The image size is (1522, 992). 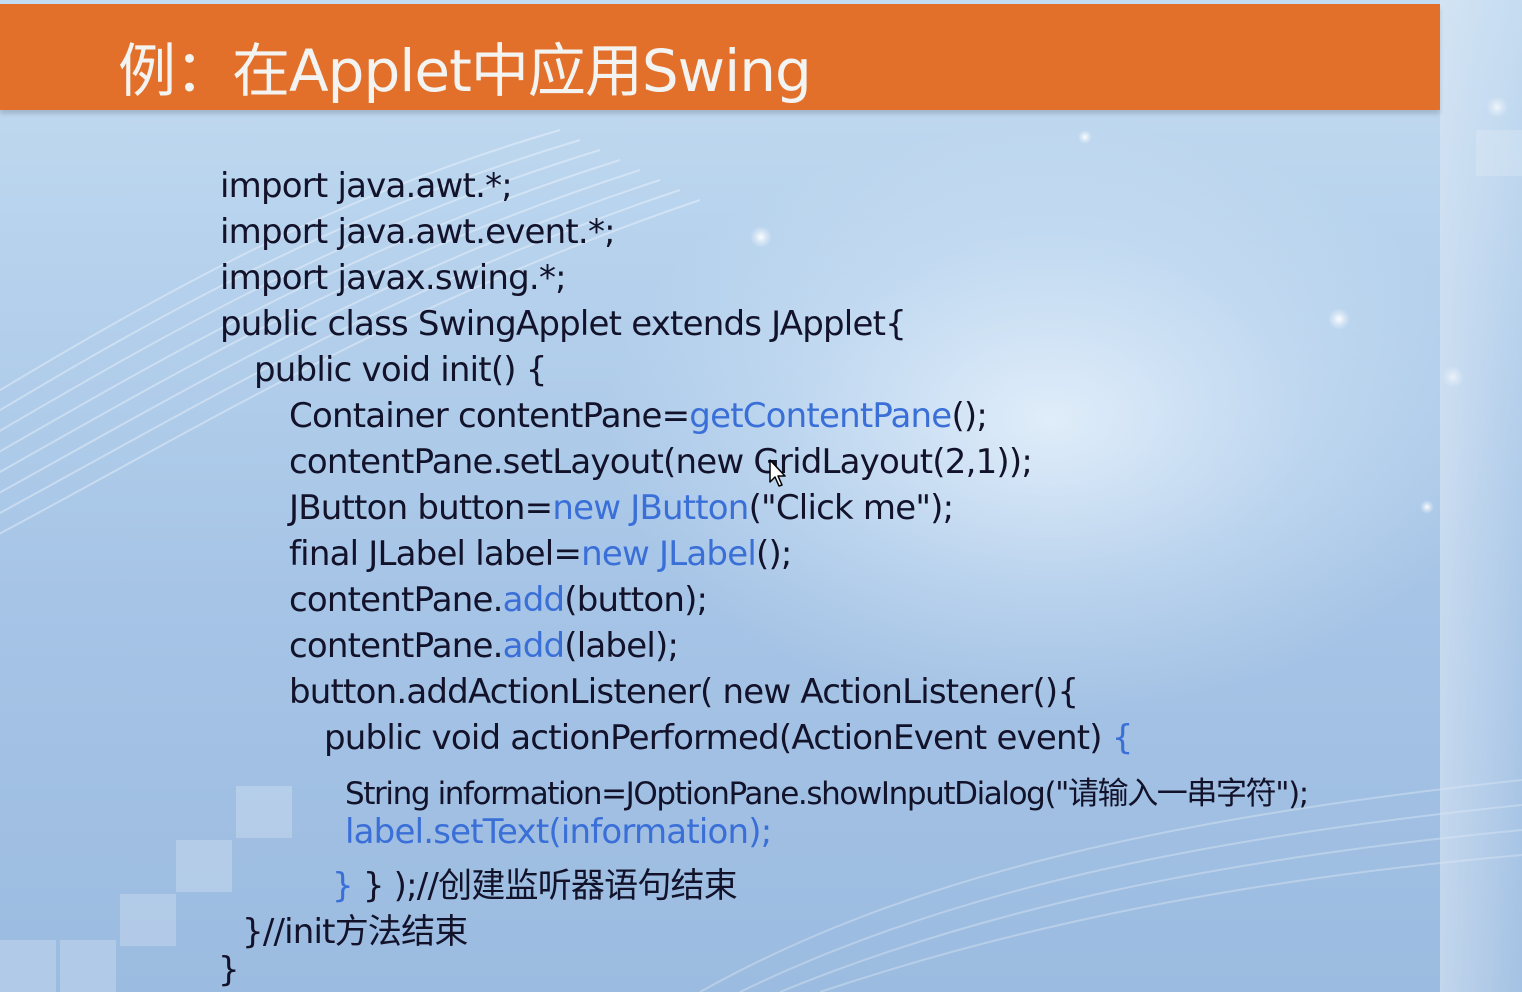 I want to click on code-line: label.setText(information);, so click(x=558, y=832).